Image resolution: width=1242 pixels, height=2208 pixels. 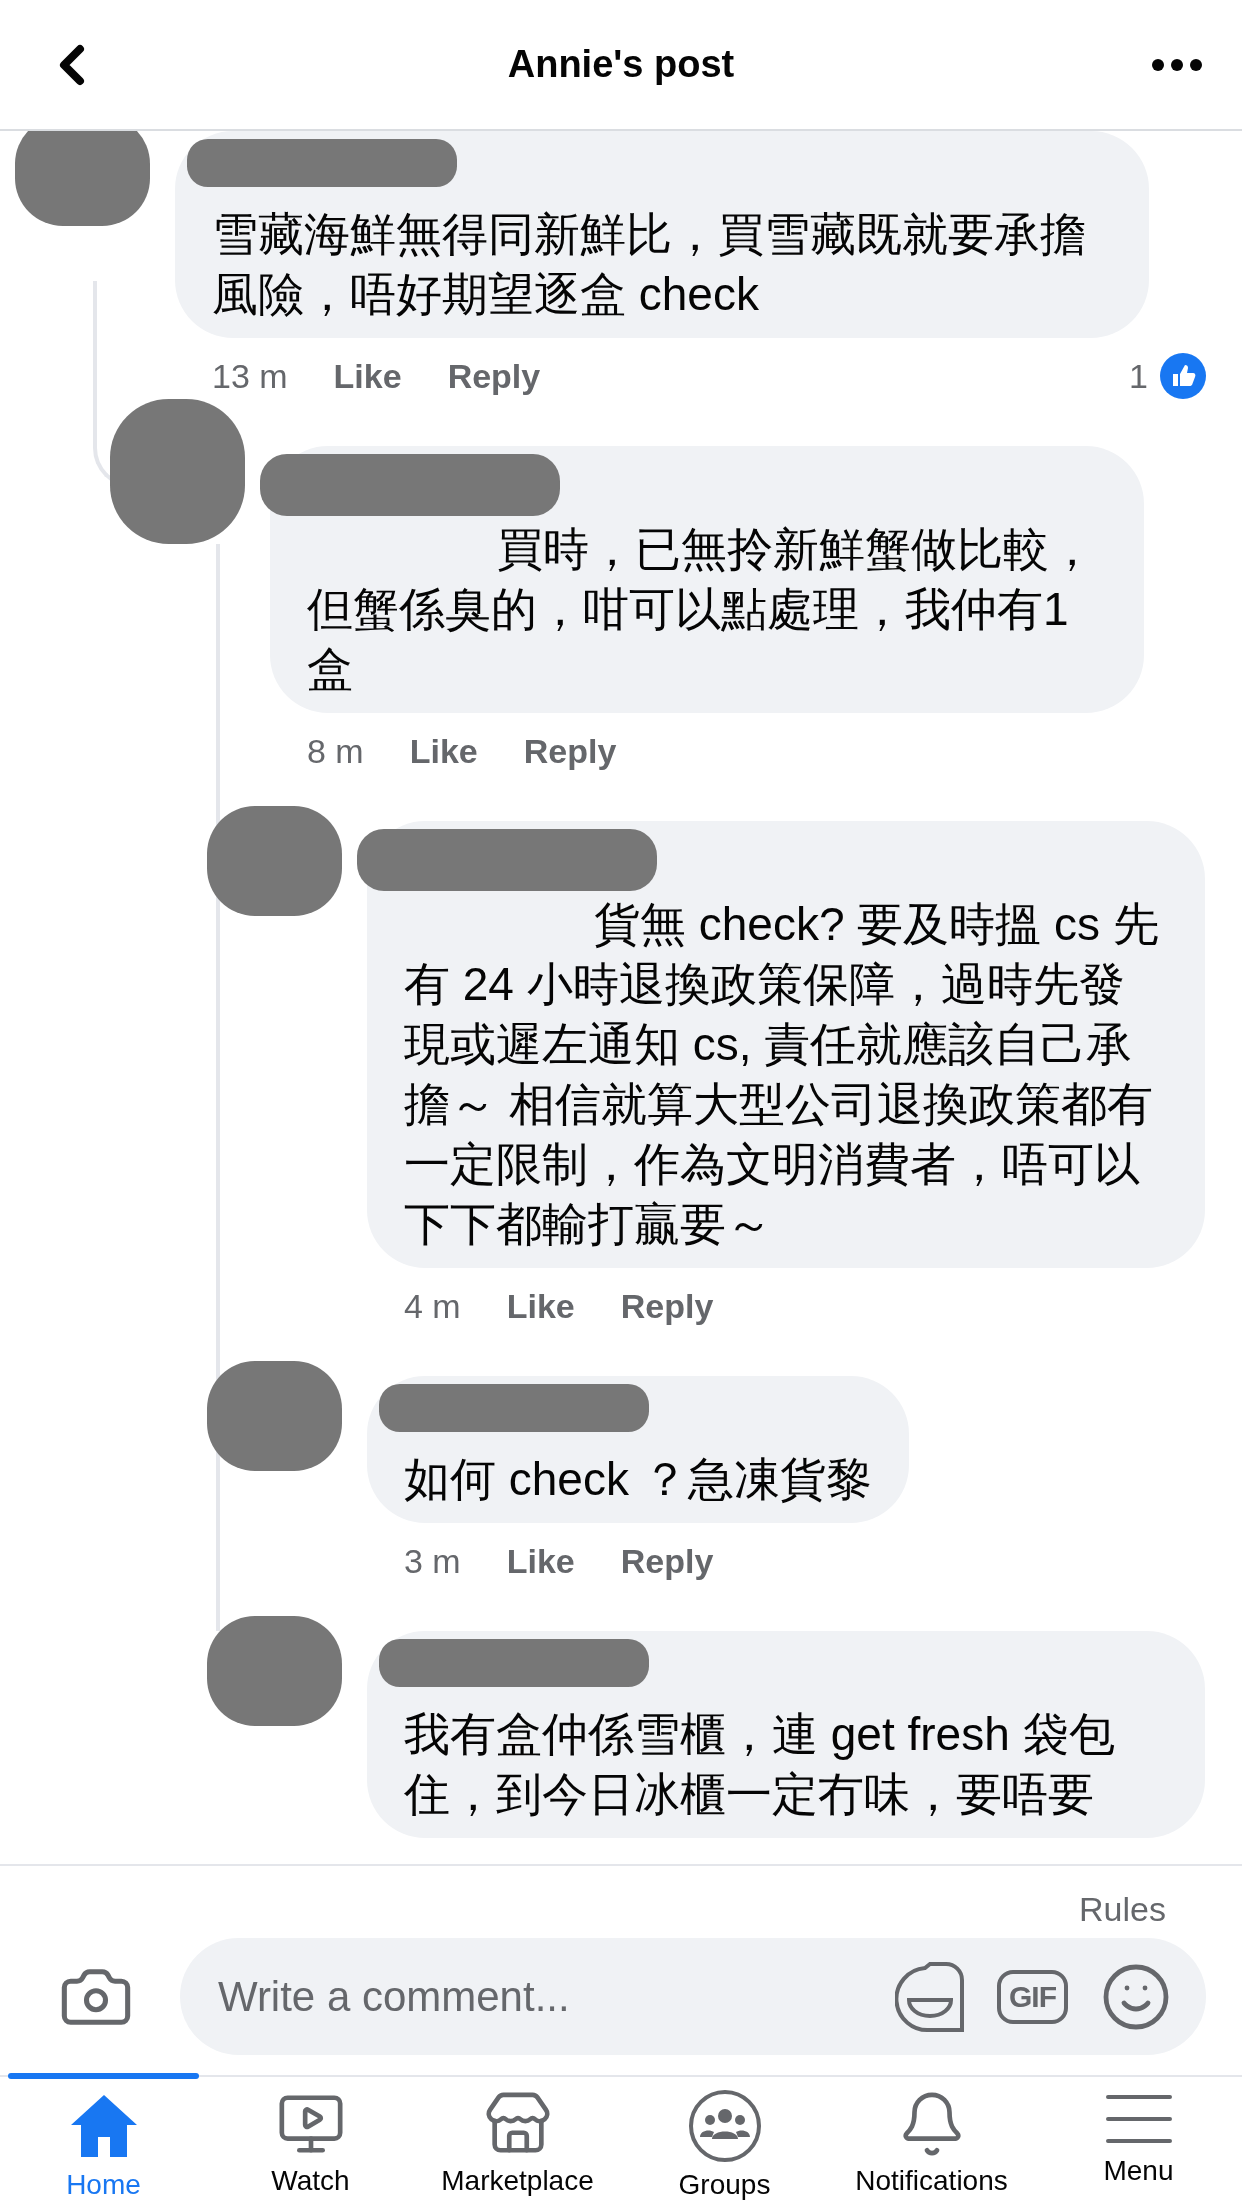 I want to click on reaction-count: 1, so click(x=1138, y=376).